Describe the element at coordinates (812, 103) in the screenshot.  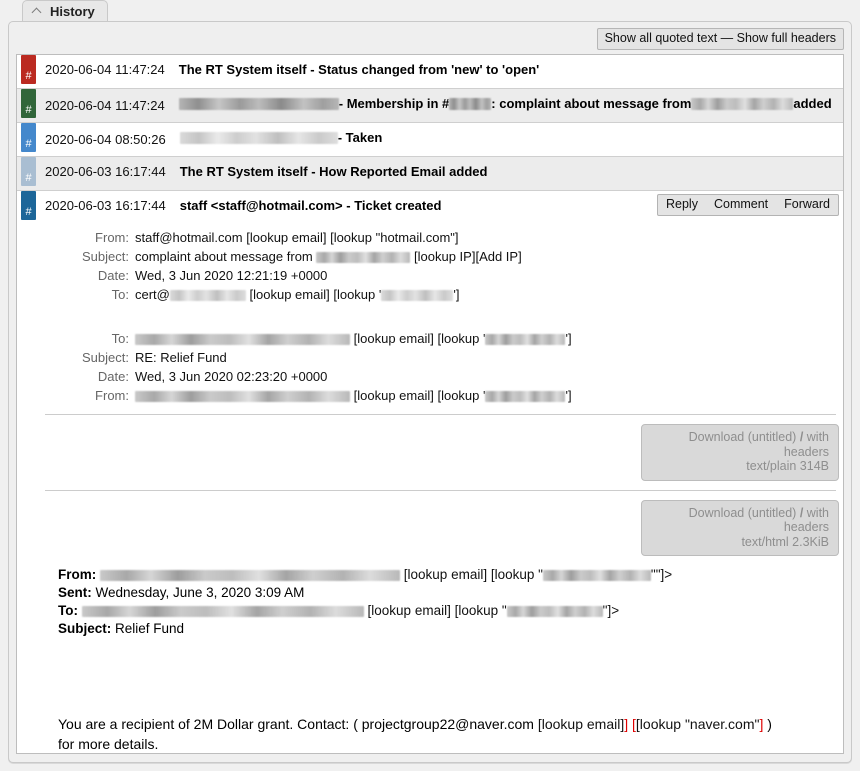
I see `row-subject-post: added` at that location.